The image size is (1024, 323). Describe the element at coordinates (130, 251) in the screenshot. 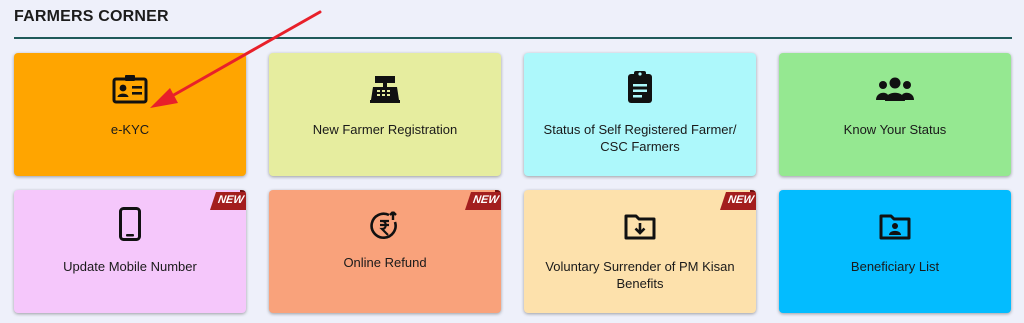

I see `update-mobile-number-card: Update Mobile Number NEW` at that location.